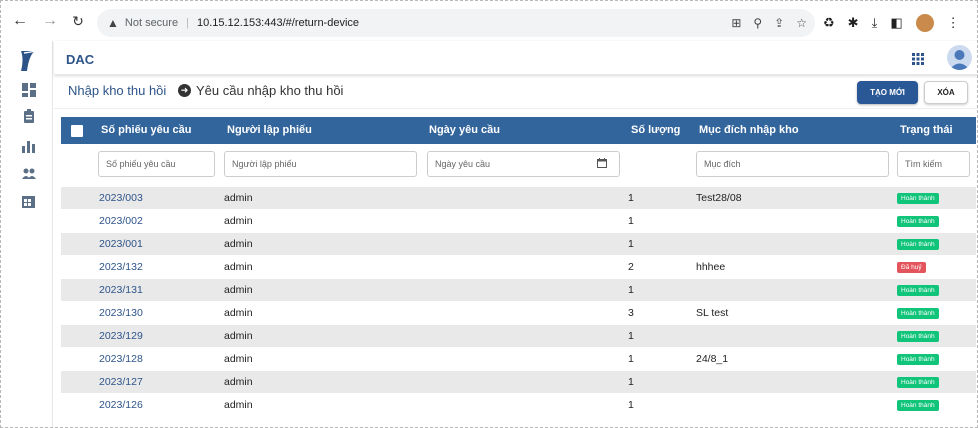  What do you see at coordinates (518, 243) in the screenshot?
I see `table-row: 2023/001 admin 1 Hoàn thành` at bounding box center [518, 243].